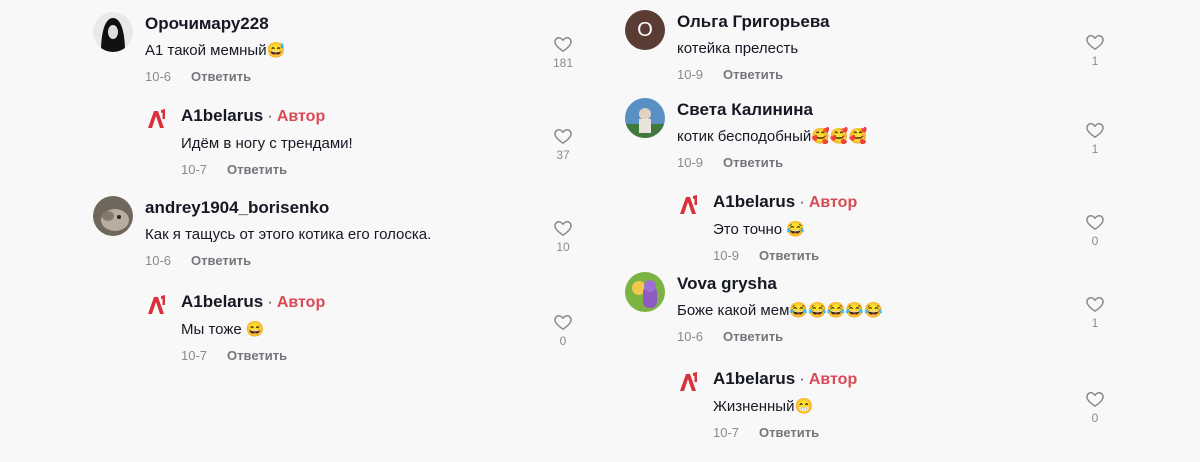 This screenshot has width=1200, height=462. I want to click on reply-comment: A1belarus · Автор Жизненный😁 10-7 Ответить 0, so click(896, 407).